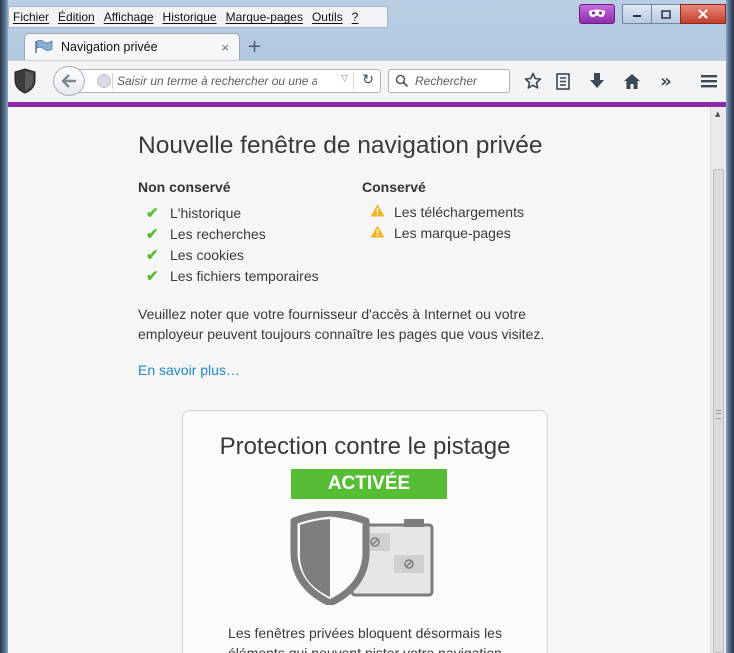 The height and width of the screenshot is (653, 734). Describe the element at coordinates (533, 81) in the screenshot. I see `bookmark-star-icon` at that location.